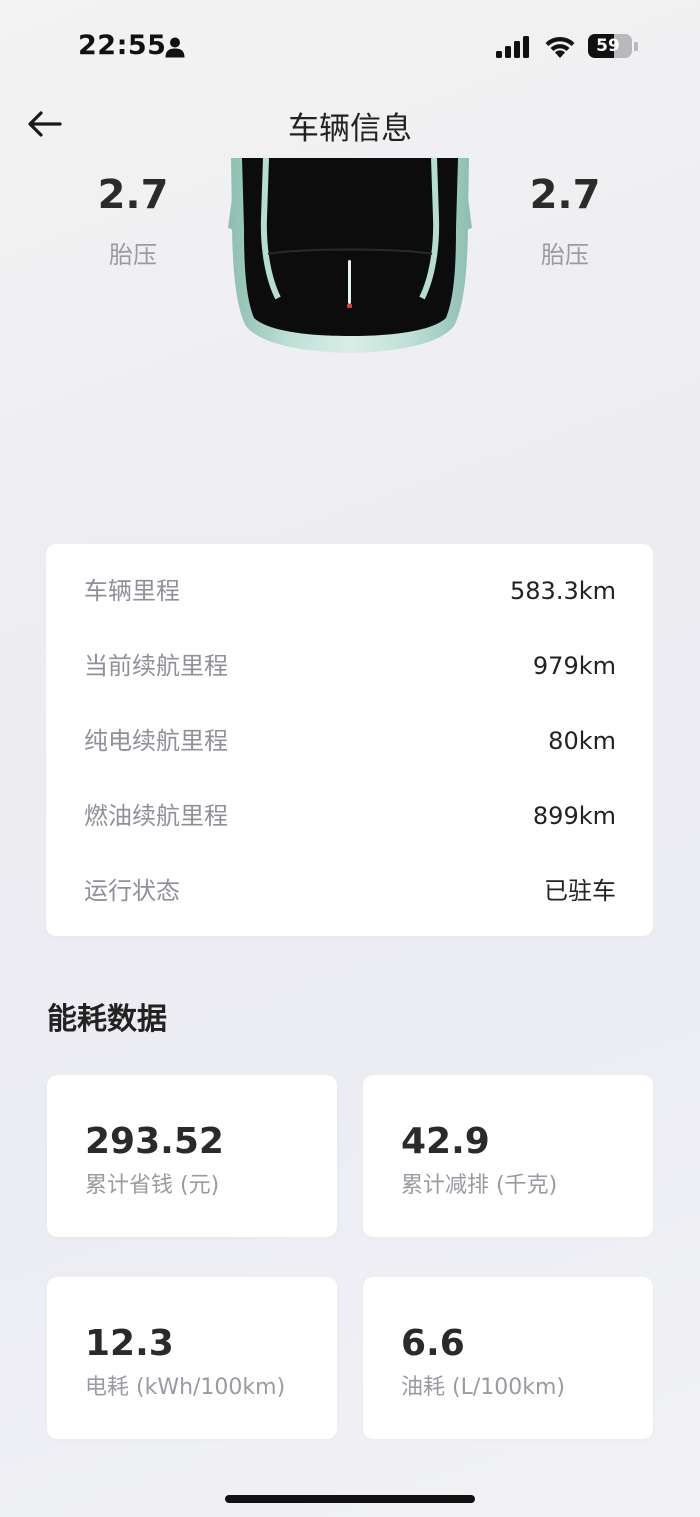 This screenshot has height=1517, width=700. Describe the element at coordinates (574, 816) in the screenshot. I see `info-value: 899km` at that location.